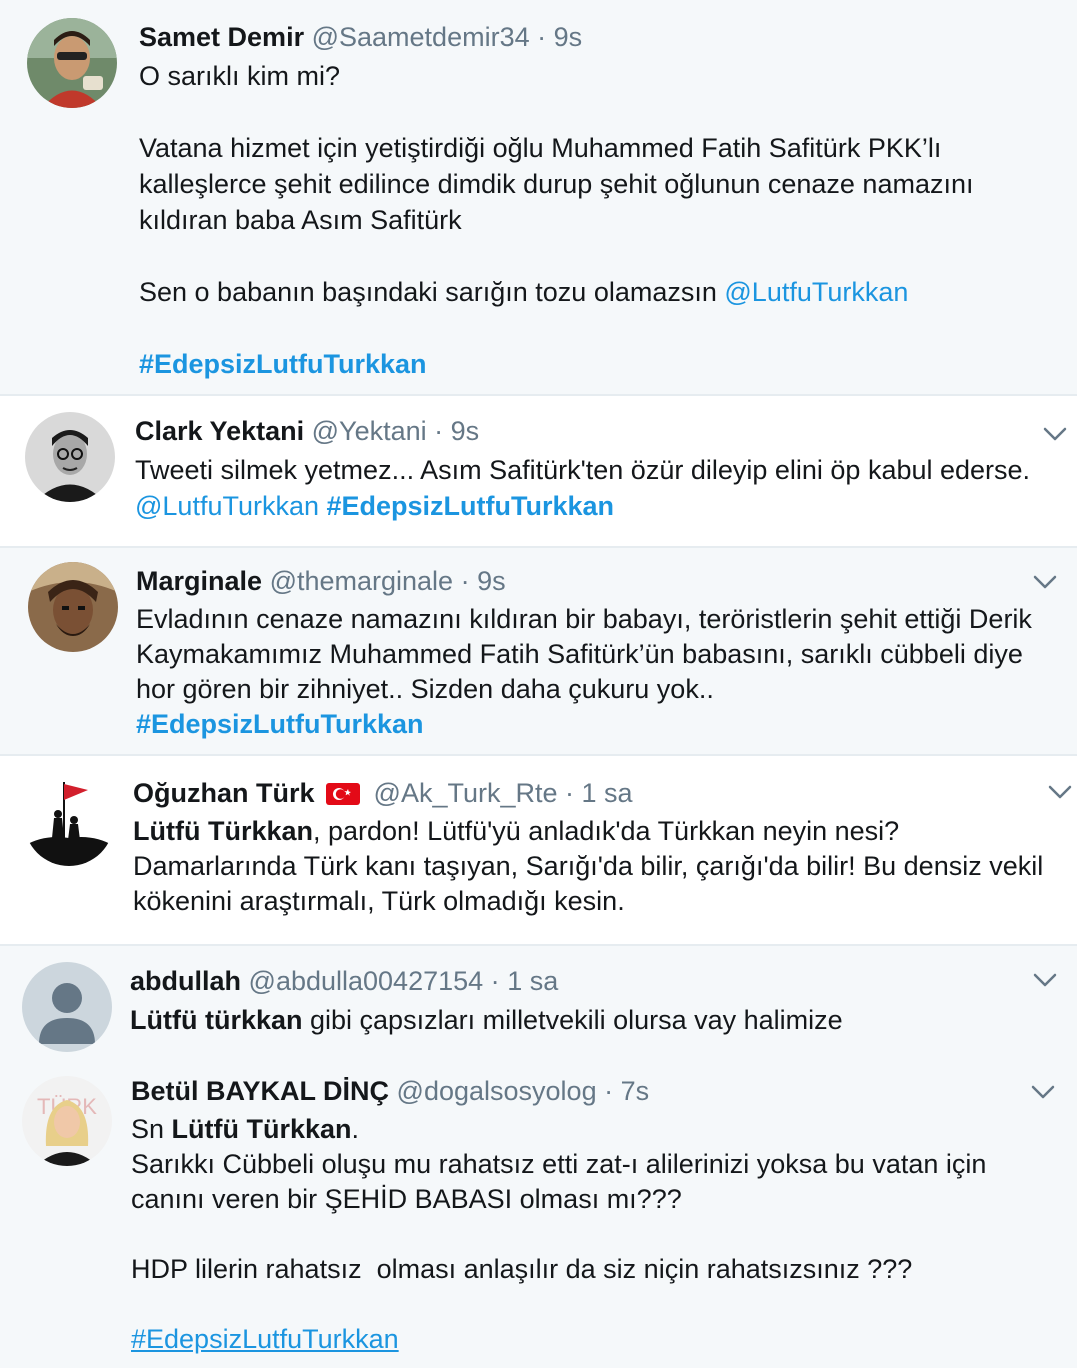 The image size is (1077, 1368). Describe the element at coordinates (594, 1129) in the screenshot. I see `tweet-line: Sn Lütfü Türkkan.` at that location.